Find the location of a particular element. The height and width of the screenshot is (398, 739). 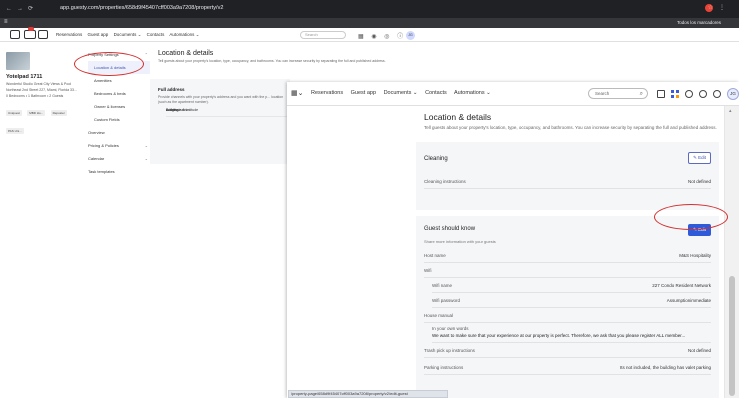

cleaning-instructions-row: Cleaning instructions Not defined is located at coordinates (567, 181).